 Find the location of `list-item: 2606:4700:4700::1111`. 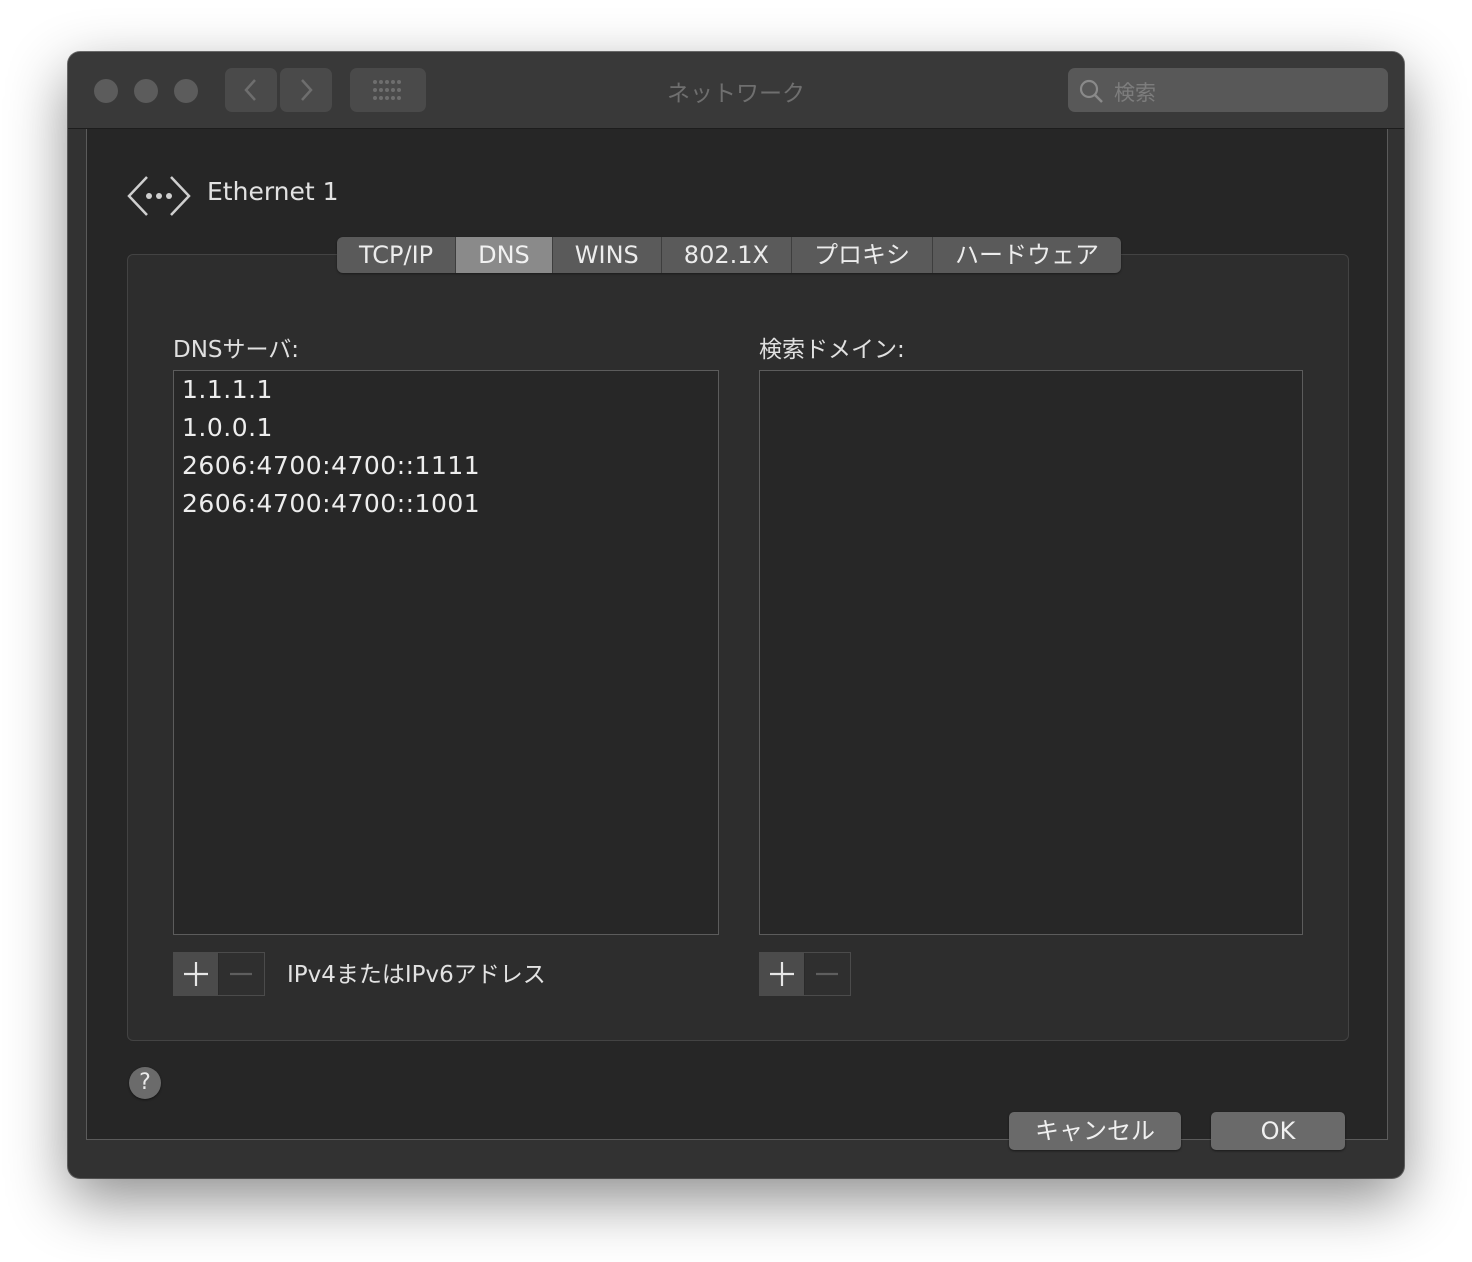

list-item: 2606:4700:4700::1111 is located at coordinates (446, 466).